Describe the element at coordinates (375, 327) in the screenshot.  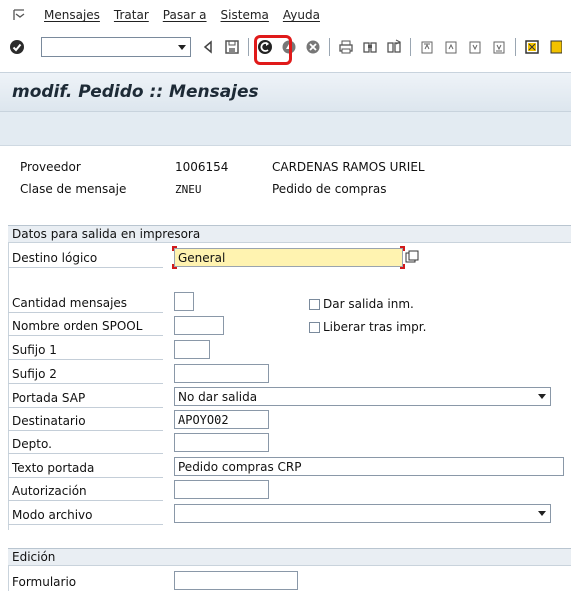
I see `liberar-label: Liberar tras impr.` at that location.